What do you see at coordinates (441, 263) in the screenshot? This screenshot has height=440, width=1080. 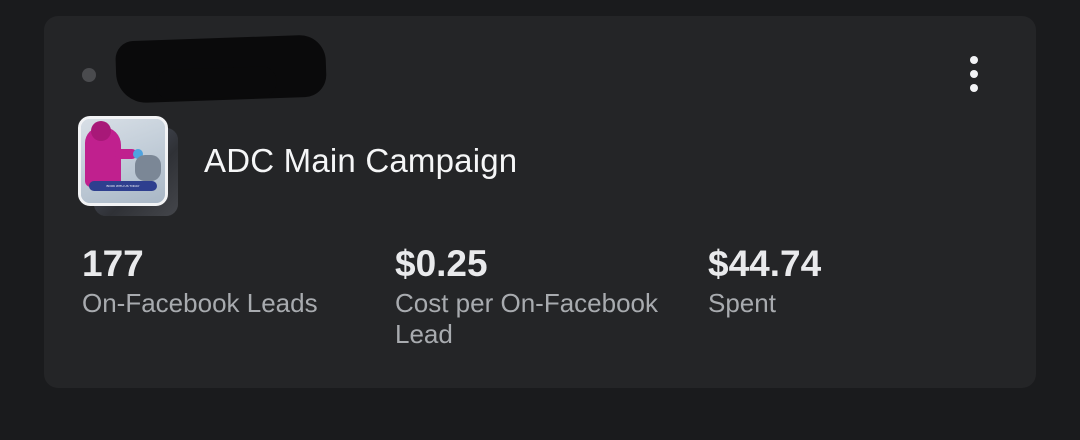 I see `metric-value: $0.25` at bounding box center [441, 263].